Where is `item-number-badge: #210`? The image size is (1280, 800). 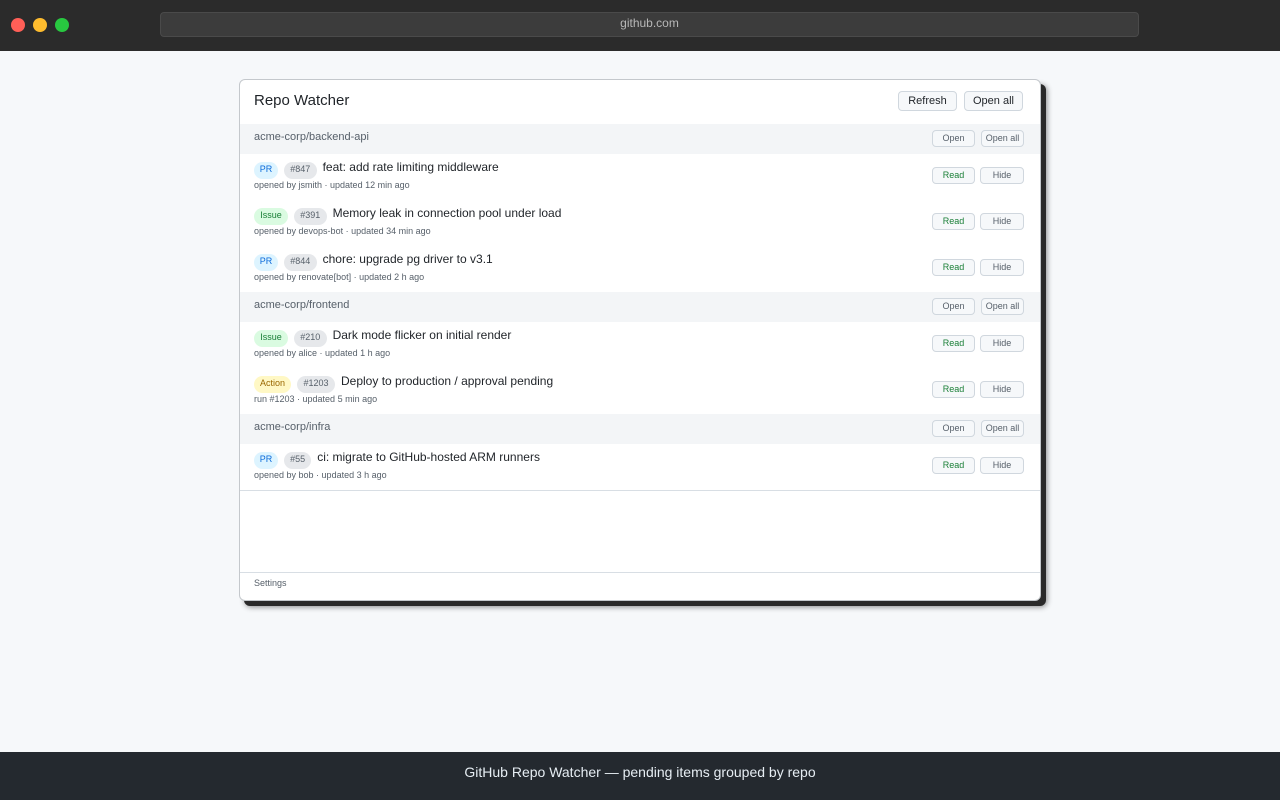
item-number-badge: #210 is located at coordinates (310, 338).